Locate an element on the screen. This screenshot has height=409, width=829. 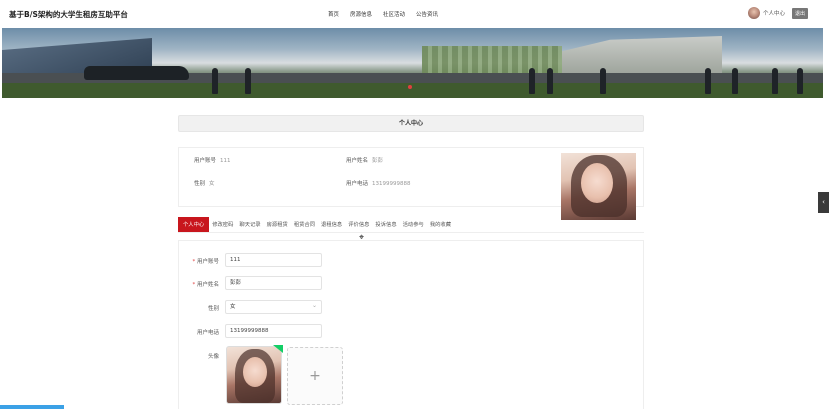
tab-reviews: 评价信息 is located at coordinates (358, 224).